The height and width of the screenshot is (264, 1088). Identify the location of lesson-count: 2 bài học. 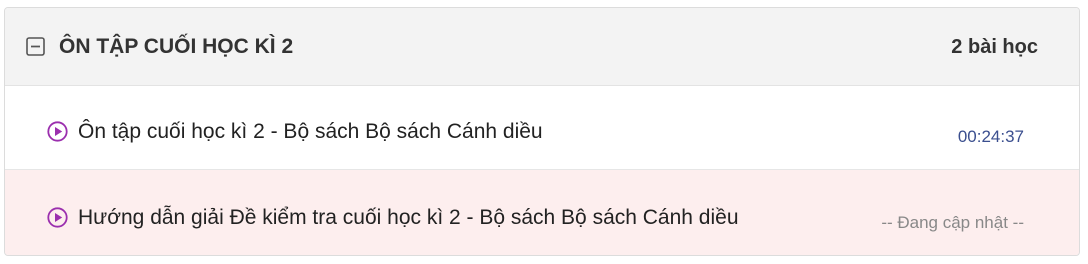
(994, 47).